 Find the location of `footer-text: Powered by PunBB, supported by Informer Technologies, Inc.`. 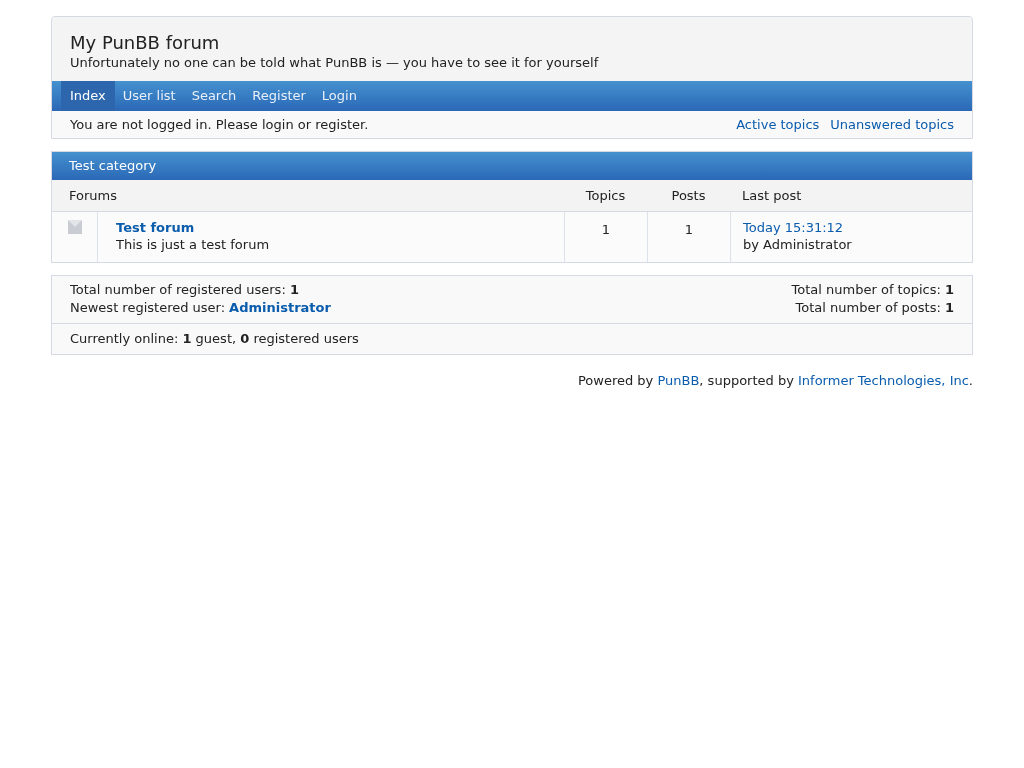

footer-text: Powered by PunBB, supported by Informer Technologies, Inc. is located at coordinates (774, 381).